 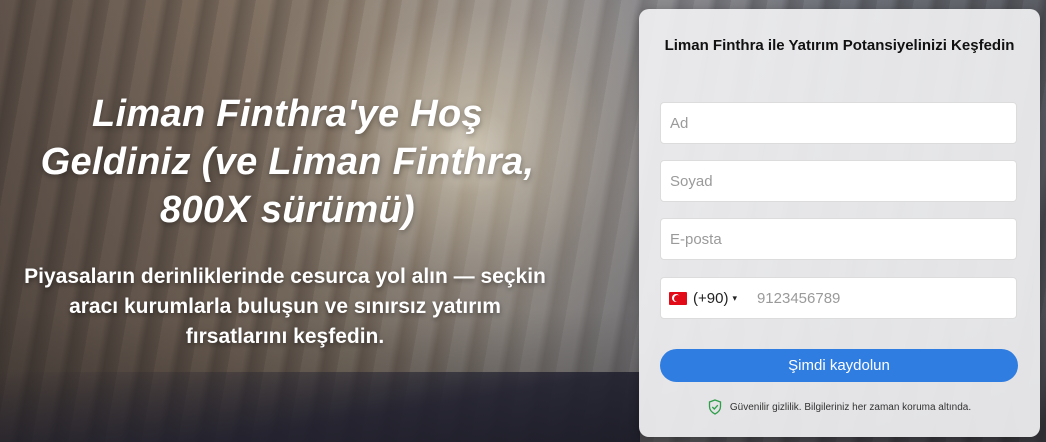 I want to click on email-input, so click(x=838, y=239).